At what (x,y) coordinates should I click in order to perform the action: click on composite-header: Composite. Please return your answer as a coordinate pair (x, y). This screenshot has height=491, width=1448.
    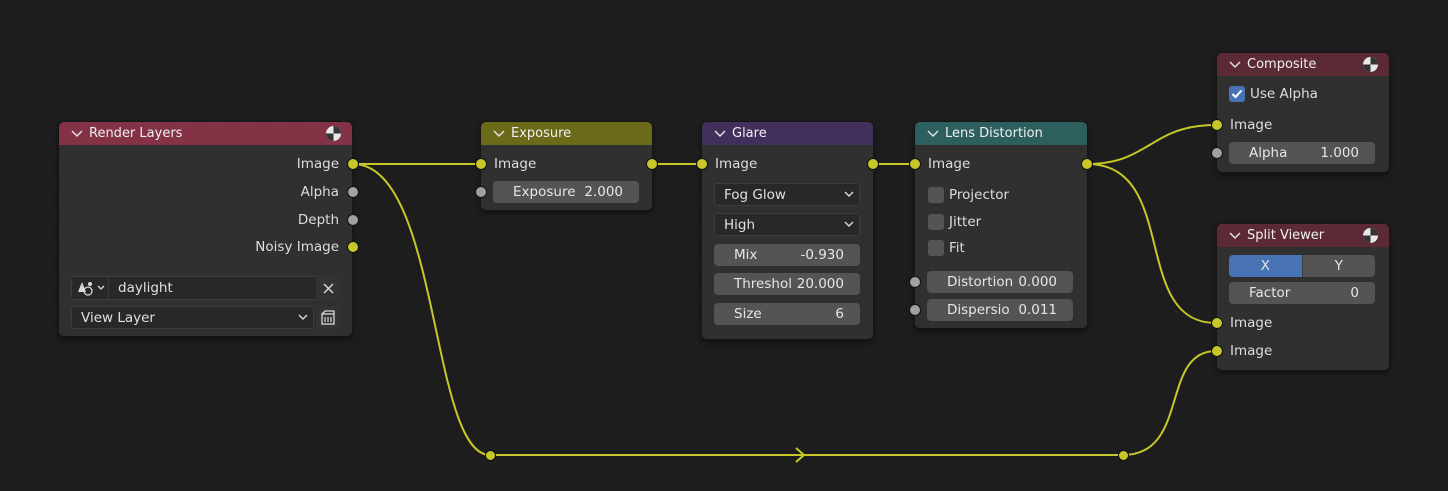
    Looking at the image, I should click on (1303, 64).